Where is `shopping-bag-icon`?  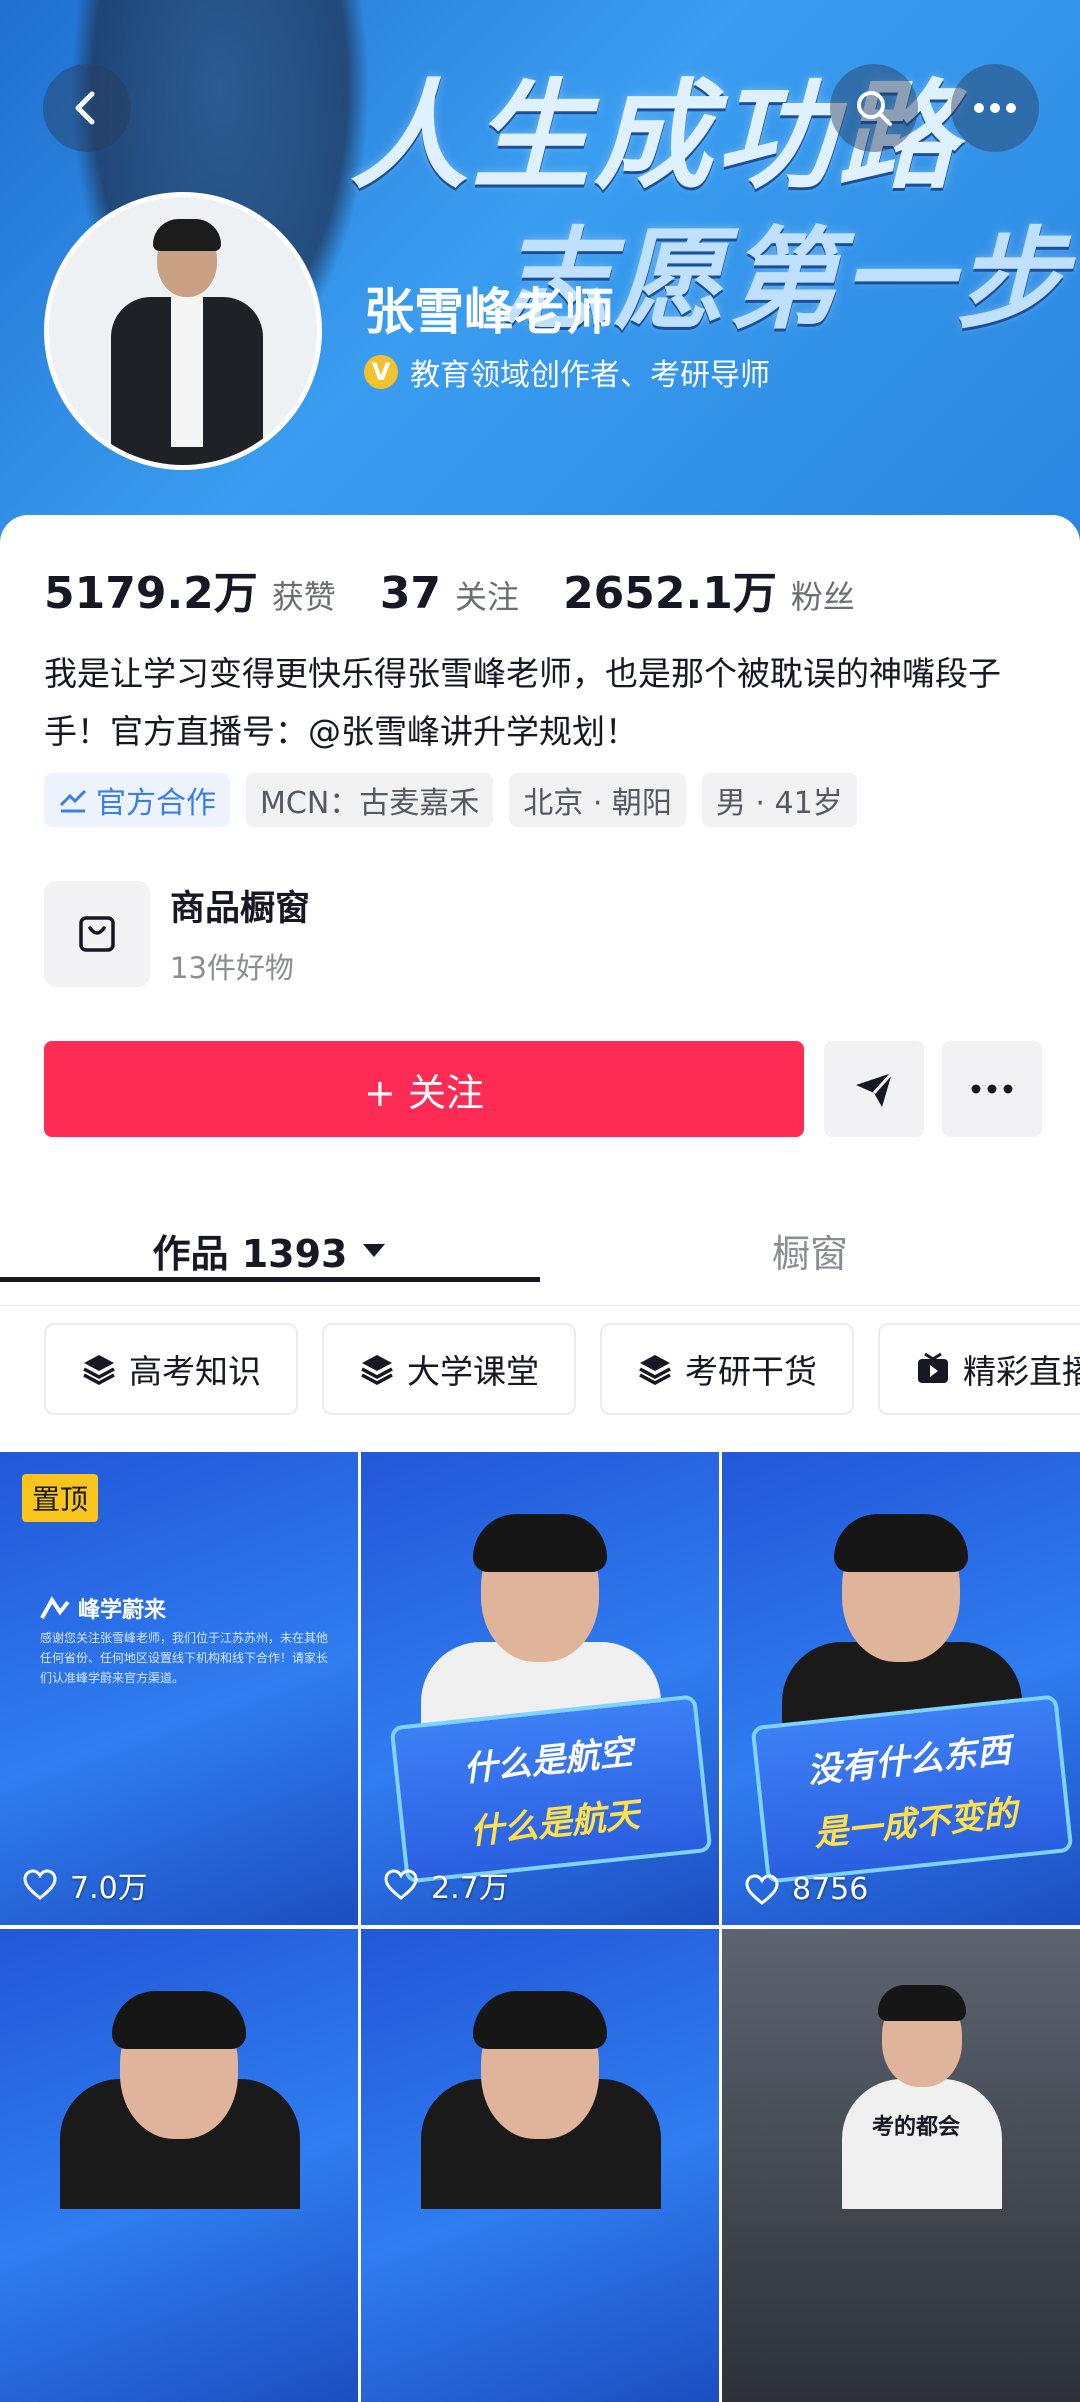
shopping-bag-icon is located at coordinates (97, 933).